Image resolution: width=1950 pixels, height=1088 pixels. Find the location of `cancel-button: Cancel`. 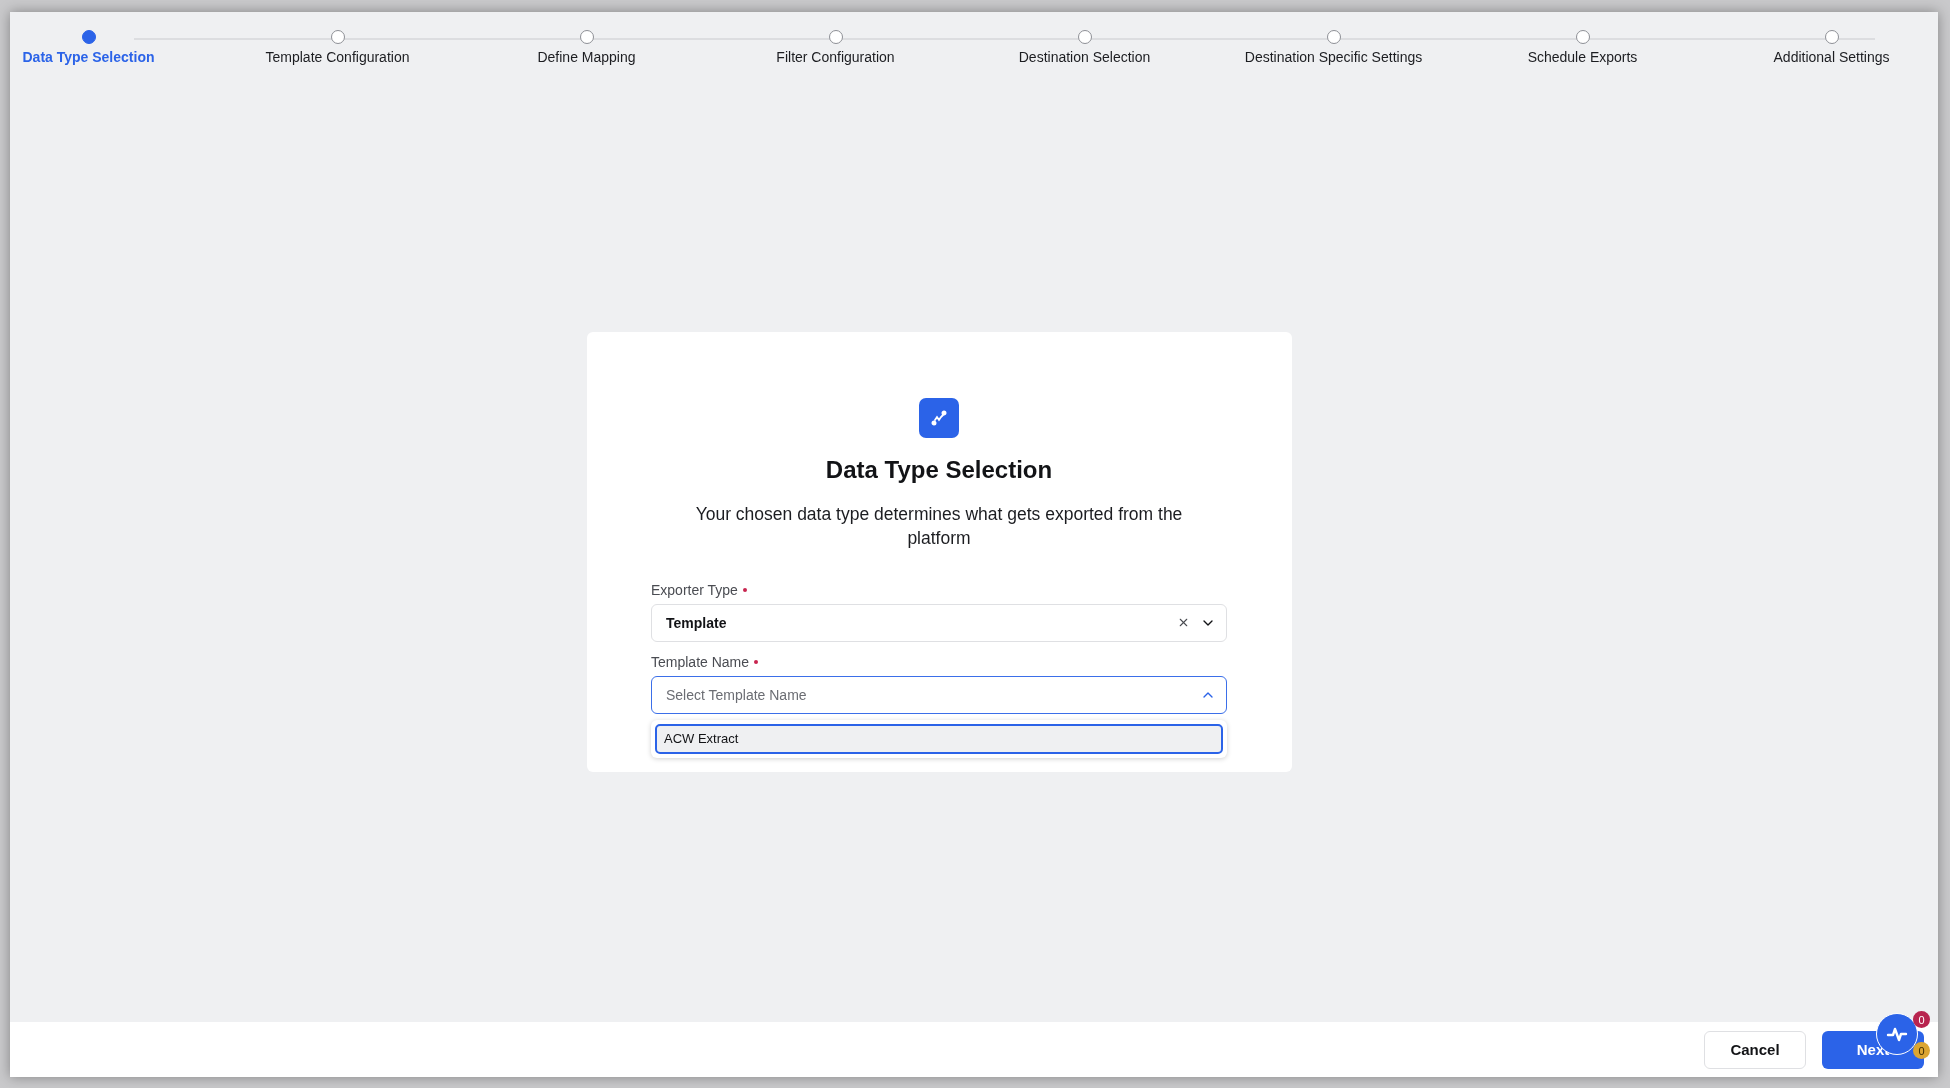

cancel-button: Cancel is located at coordinates (1755, 1049).